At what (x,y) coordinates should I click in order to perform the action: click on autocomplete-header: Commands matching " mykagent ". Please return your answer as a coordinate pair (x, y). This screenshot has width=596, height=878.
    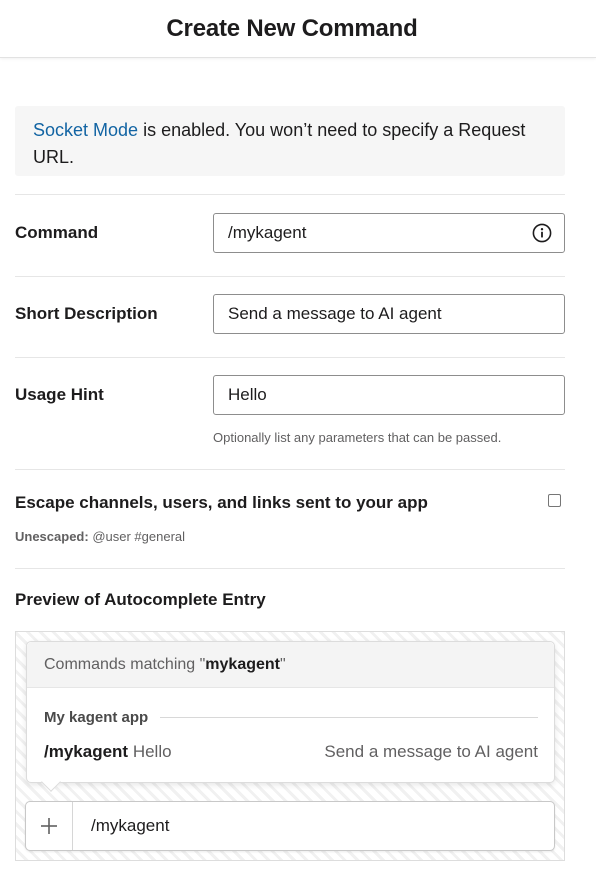
    Looking at the image, I should click on (290, 665).